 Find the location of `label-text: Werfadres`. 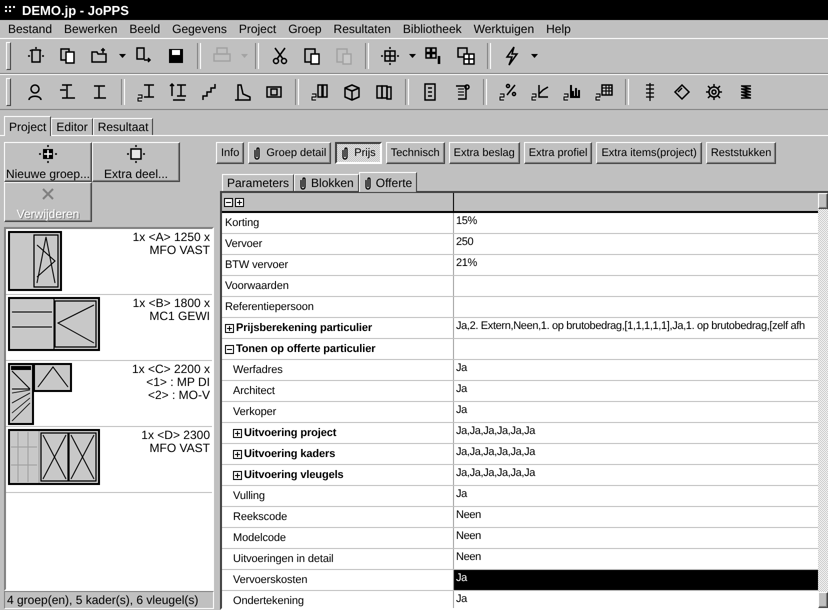

label-text: Werfadres is located at coordinates (258, 370).